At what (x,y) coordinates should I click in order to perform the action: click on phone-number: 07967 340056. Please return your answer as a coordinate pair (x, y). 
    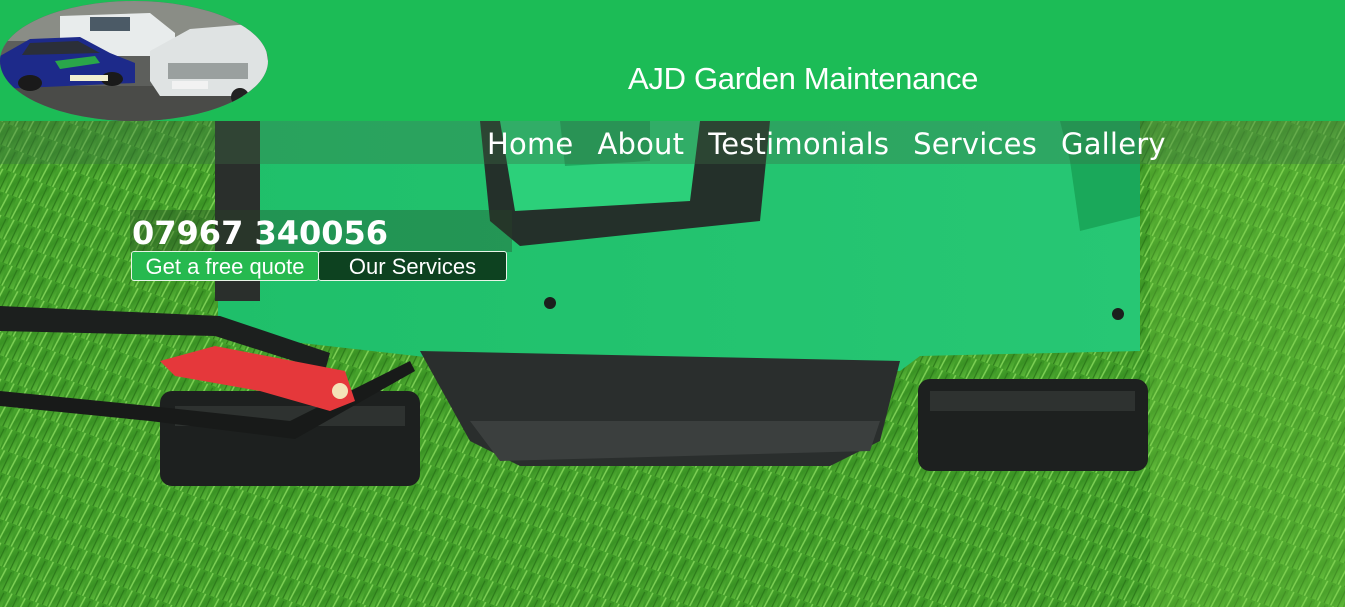
    Looking at the image, I should click on (260, 233).